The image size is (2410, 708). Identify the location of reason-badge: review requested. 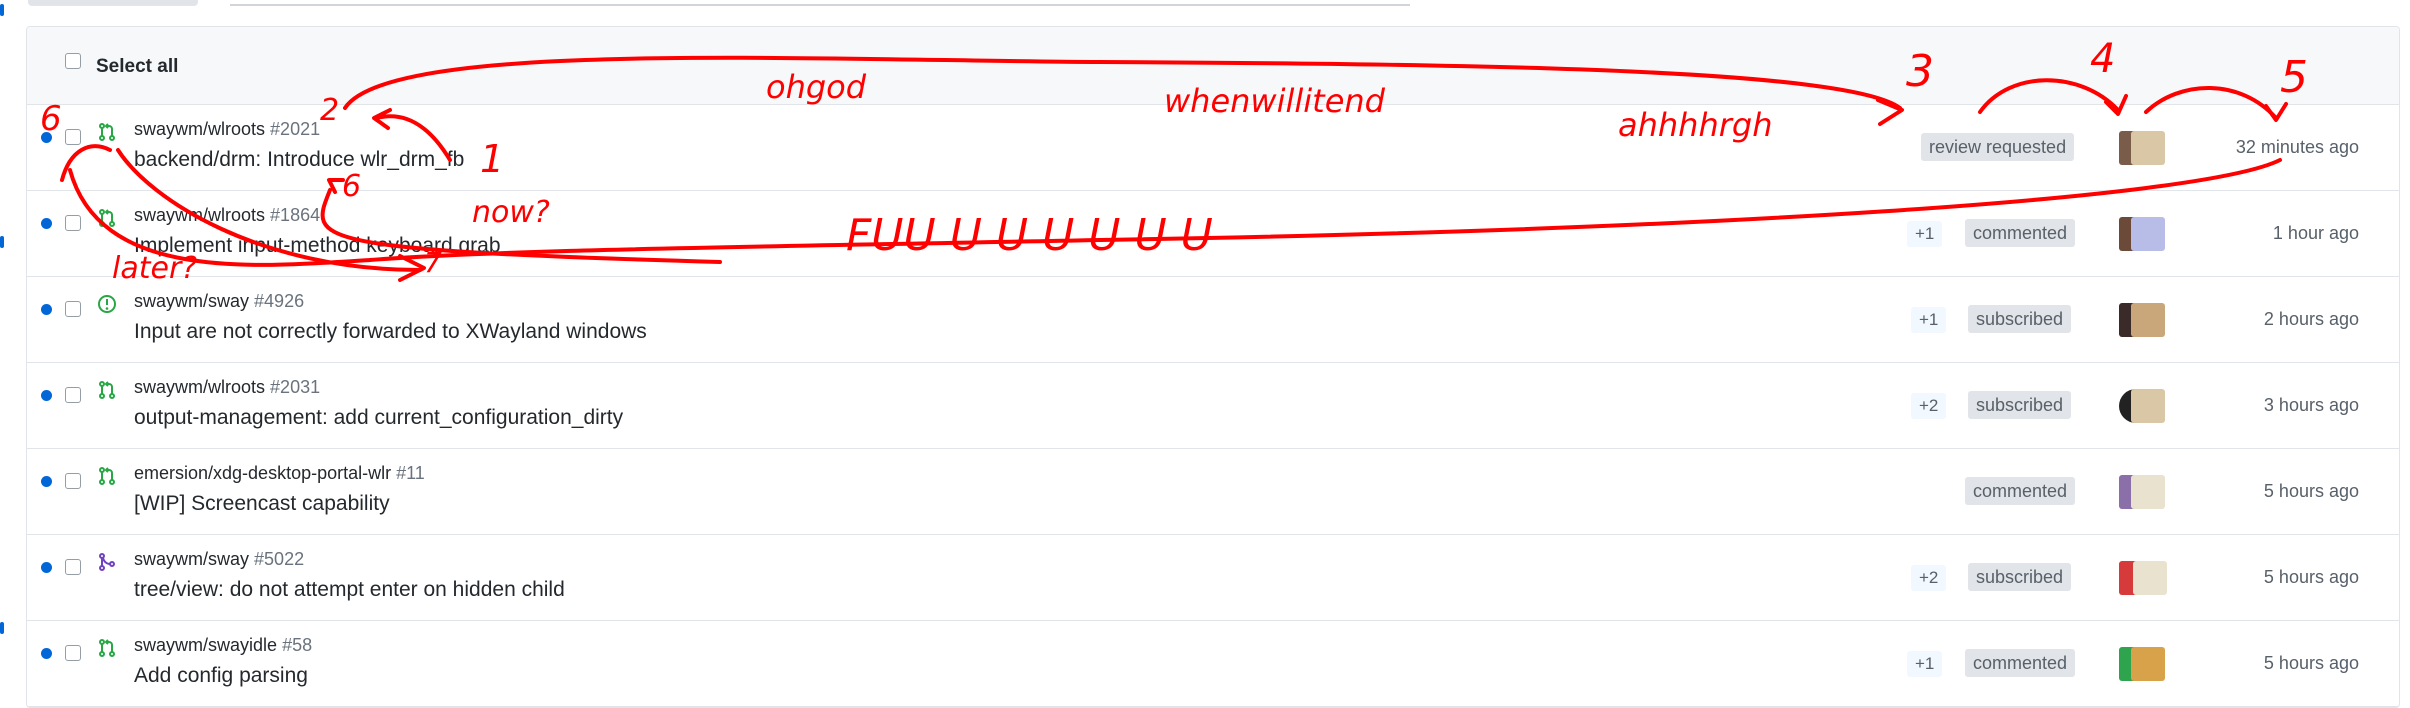
(1998, 147).